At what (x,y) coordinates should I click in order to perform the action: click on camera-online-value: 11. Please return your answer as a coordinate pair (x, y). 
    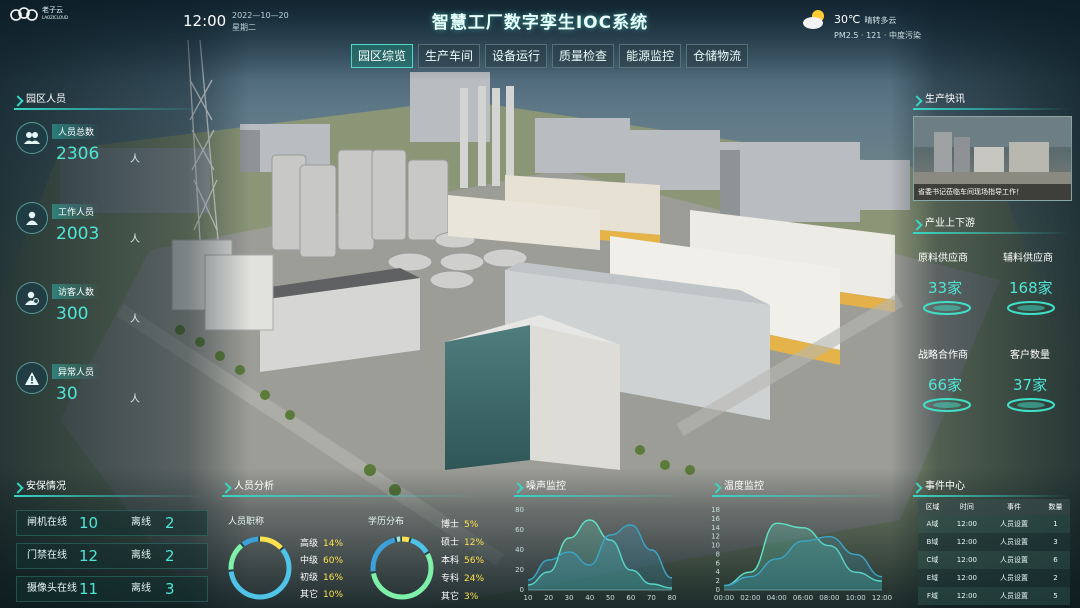
    Looking at the image, I should click on (89, 589).